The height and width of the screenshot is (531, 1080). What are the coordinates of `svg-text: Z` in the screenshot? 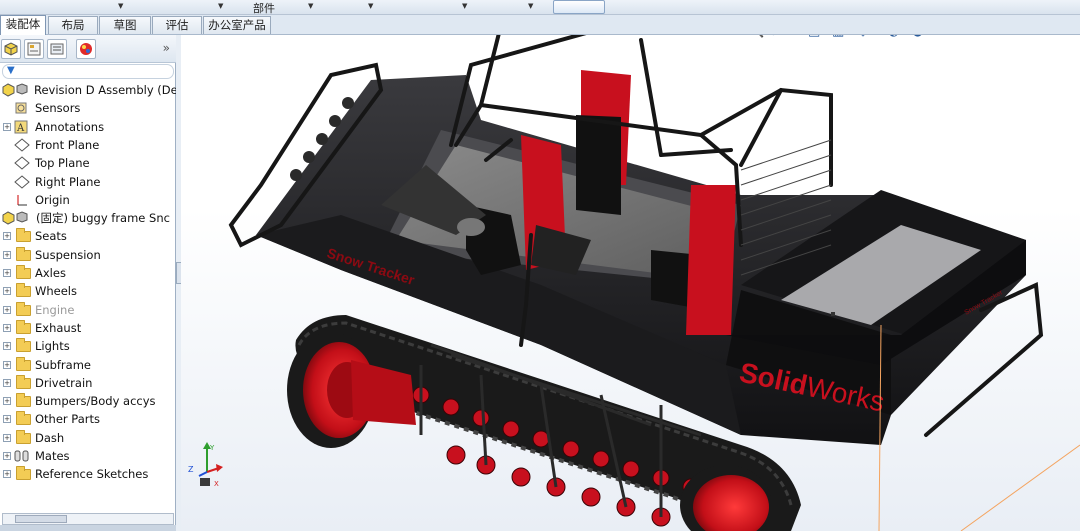 It's located at (191, 469).